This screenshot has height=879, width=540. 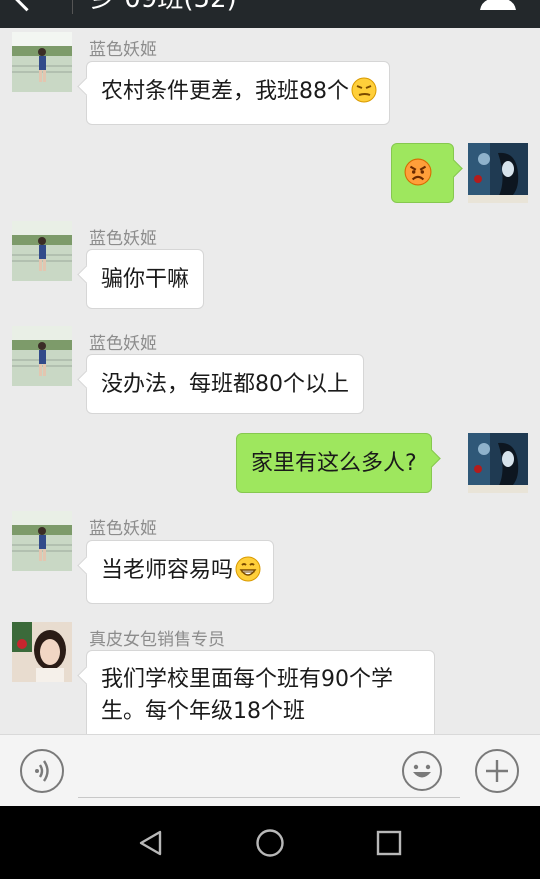 I want to click on title-divider, so click(x=72, y=7).